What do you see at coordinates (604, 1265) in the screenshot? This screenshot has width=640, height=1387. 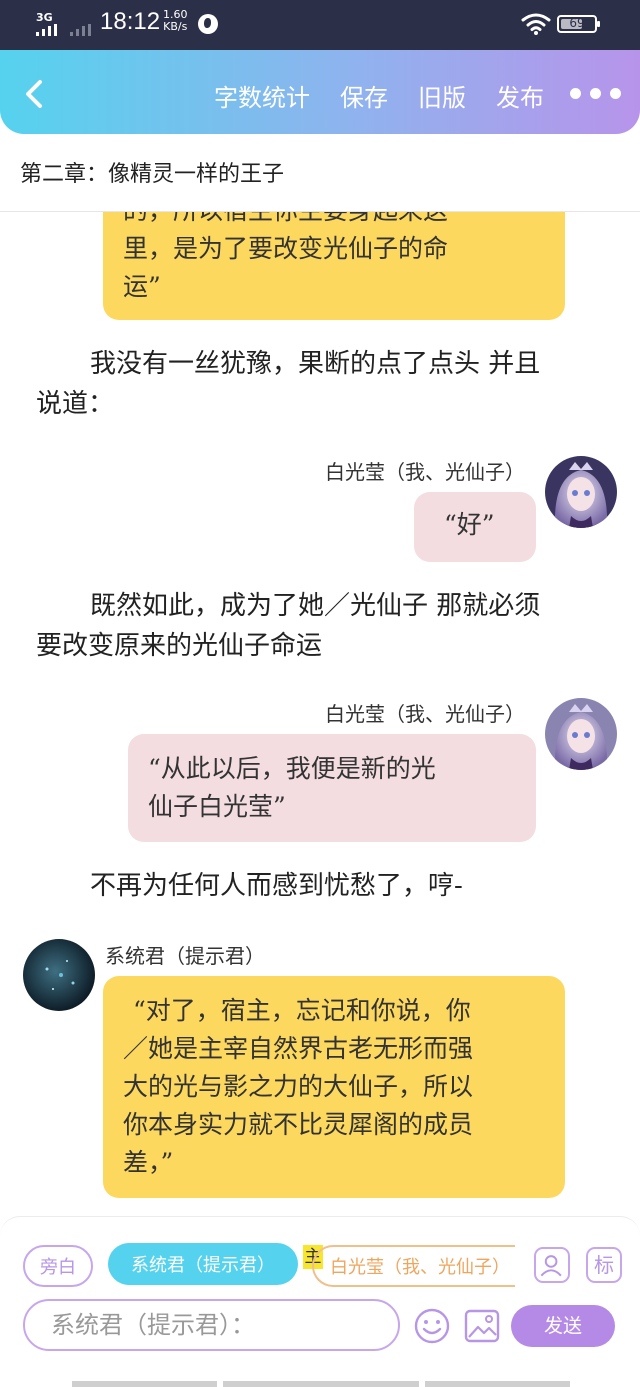 I see `mark-button: 标` at bounding box center [604, 1265].